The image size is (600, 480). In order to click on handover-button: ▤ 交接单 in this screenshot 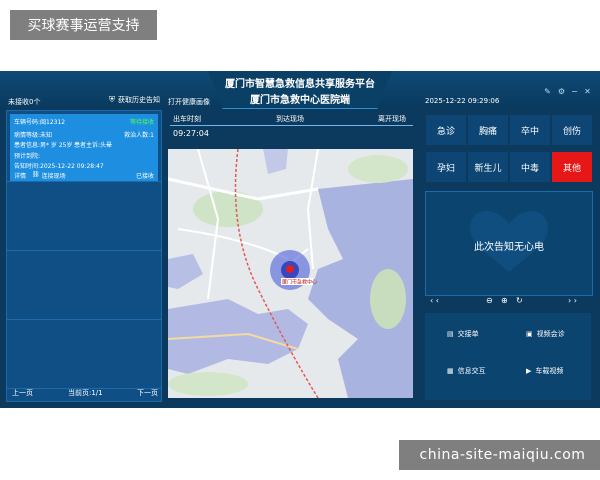, I will do `click(463, 334)`.